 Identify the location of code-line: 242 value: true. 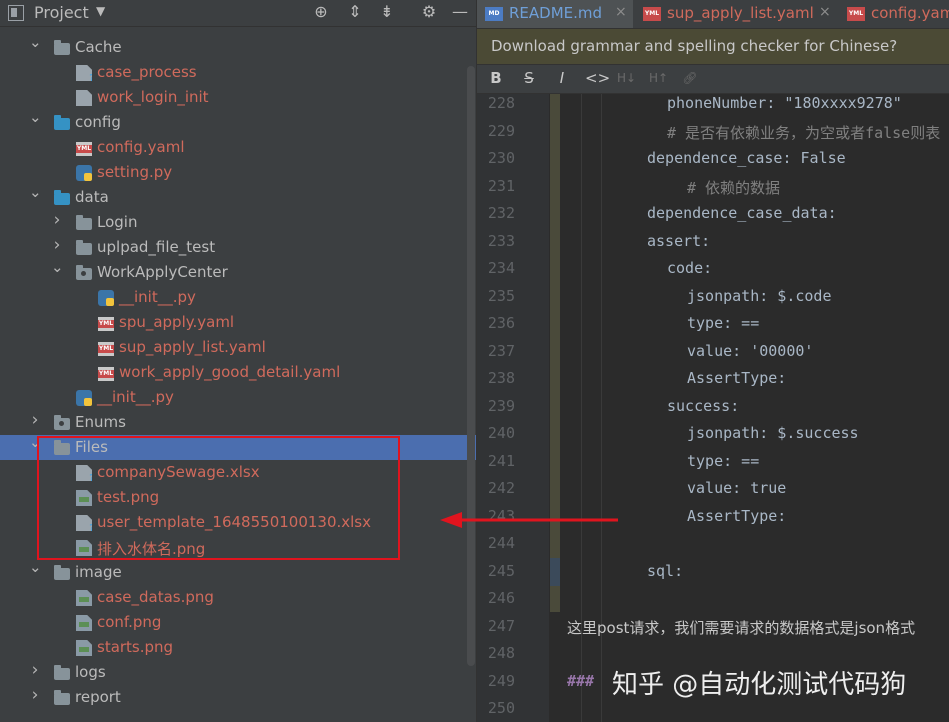
(713, 488).